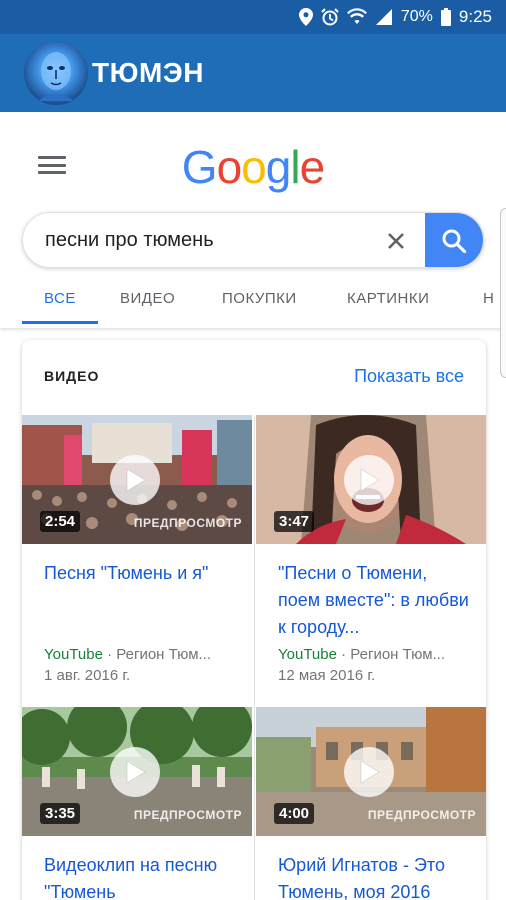  What do you see at coordinates (327, 675) in the screenshot?
I see `video-date: 12 мая 2016 г.` at bounding box center [327, 675].